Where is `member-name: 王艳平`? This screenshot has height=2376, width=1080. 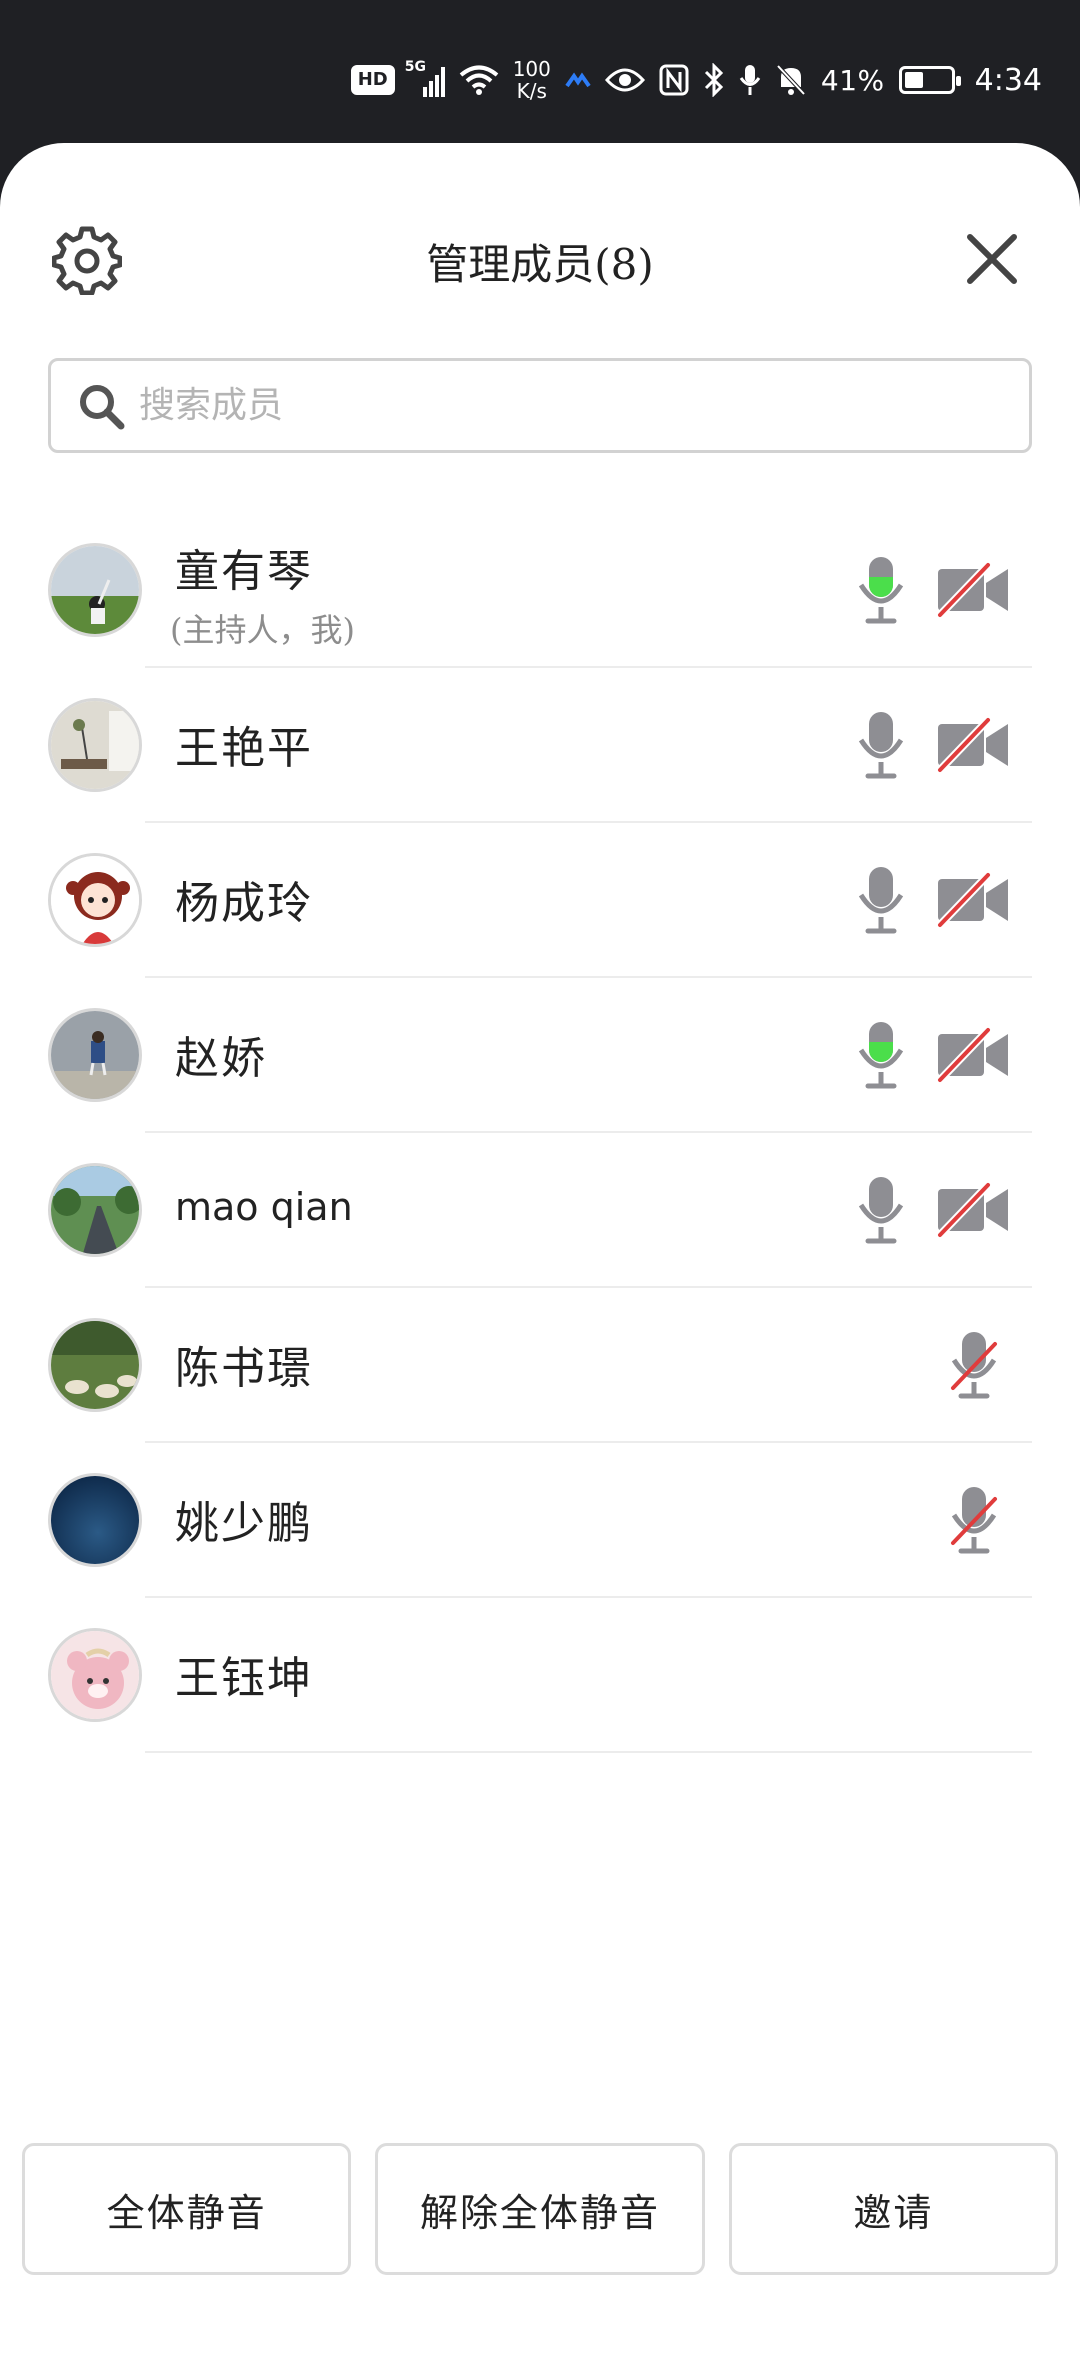 member-name: 王艳平 is located at coordinates (244, 748).